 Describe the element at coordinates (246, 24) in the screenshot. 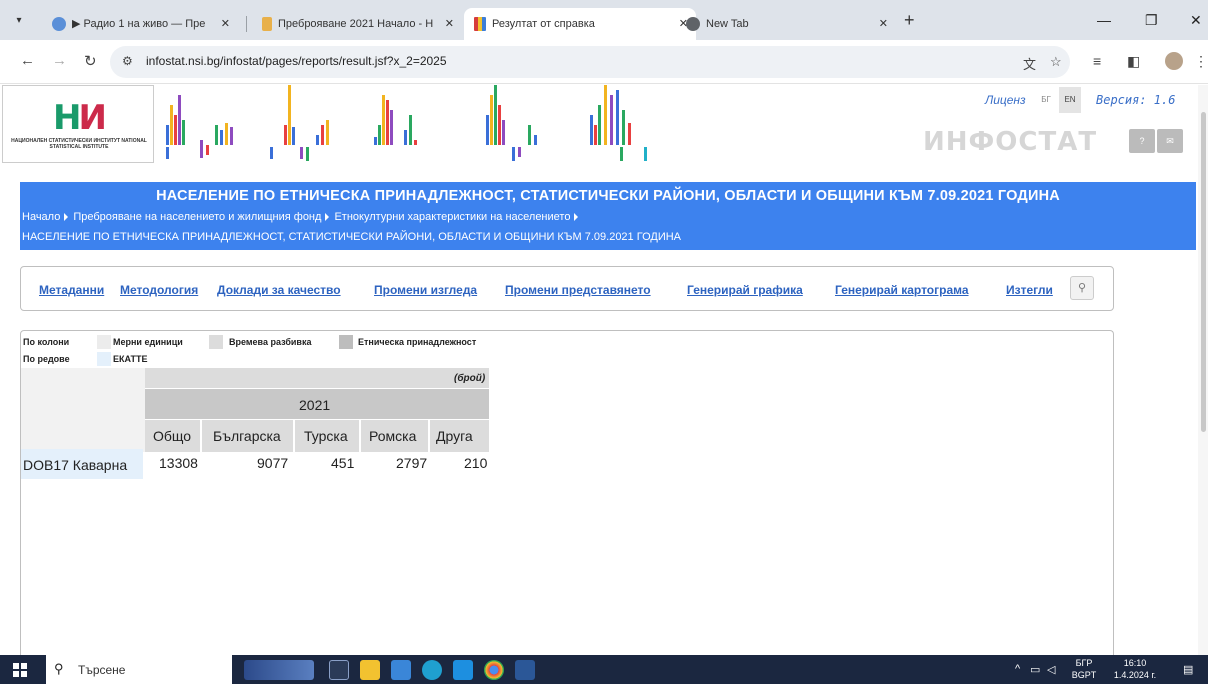

I see `tab-separator` at that location.